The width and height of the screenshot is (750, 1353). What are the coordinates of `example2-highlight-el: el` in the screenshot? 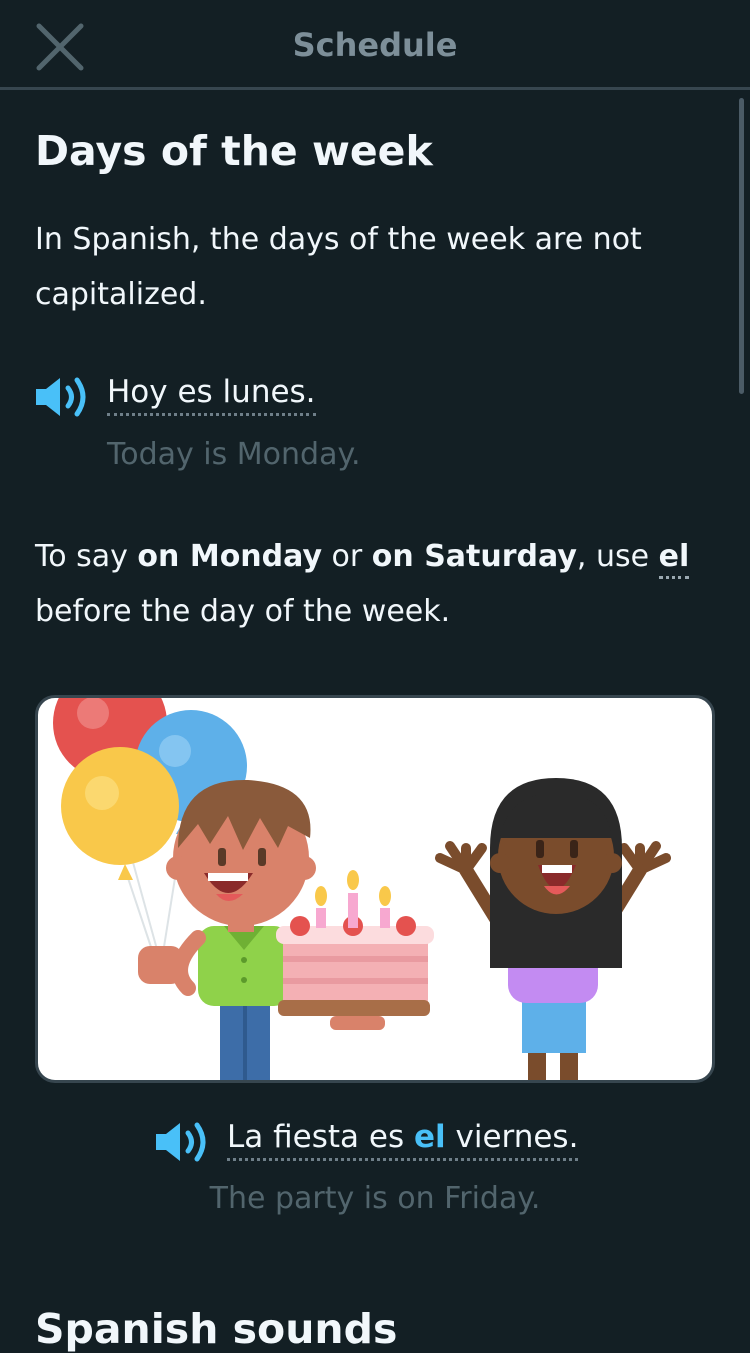 It's located at (429, 1137).